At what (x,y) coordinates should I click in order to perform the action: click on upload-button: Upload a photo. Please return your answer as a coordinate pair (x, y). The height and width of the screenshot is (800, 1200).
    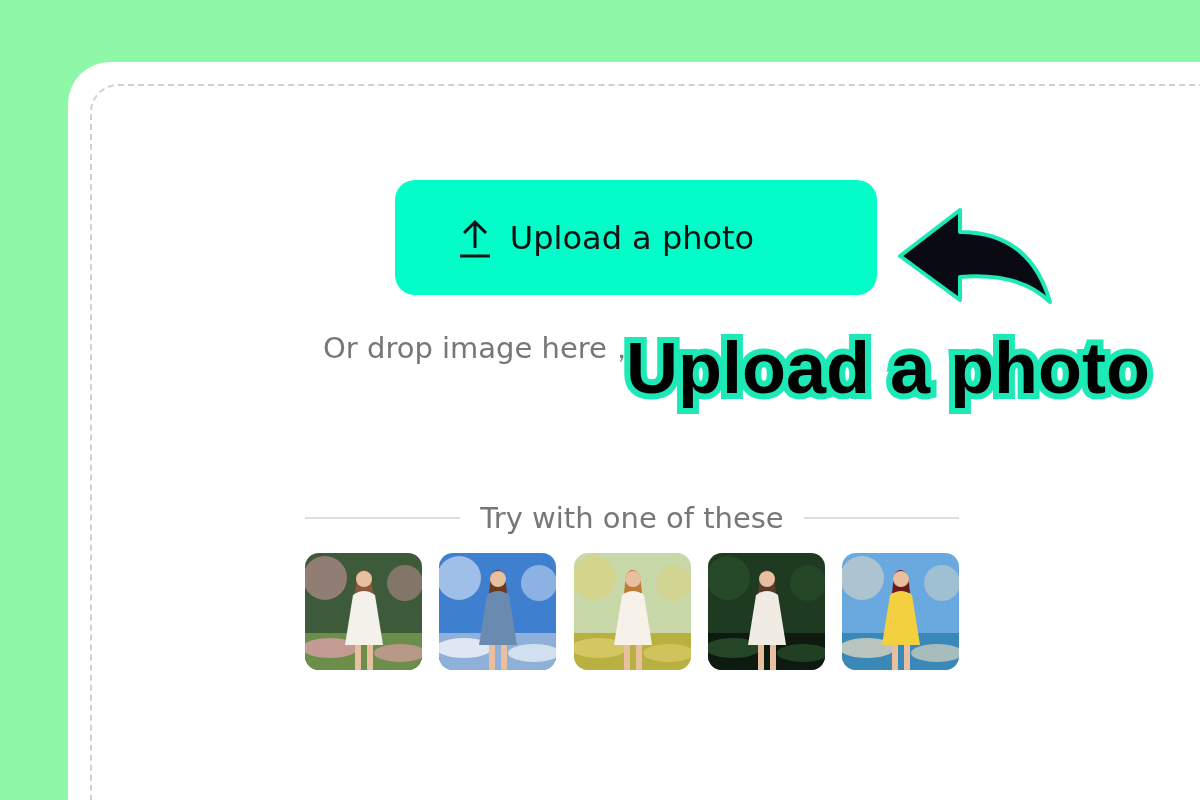
    Looking at the image, I should click on (636, 237).